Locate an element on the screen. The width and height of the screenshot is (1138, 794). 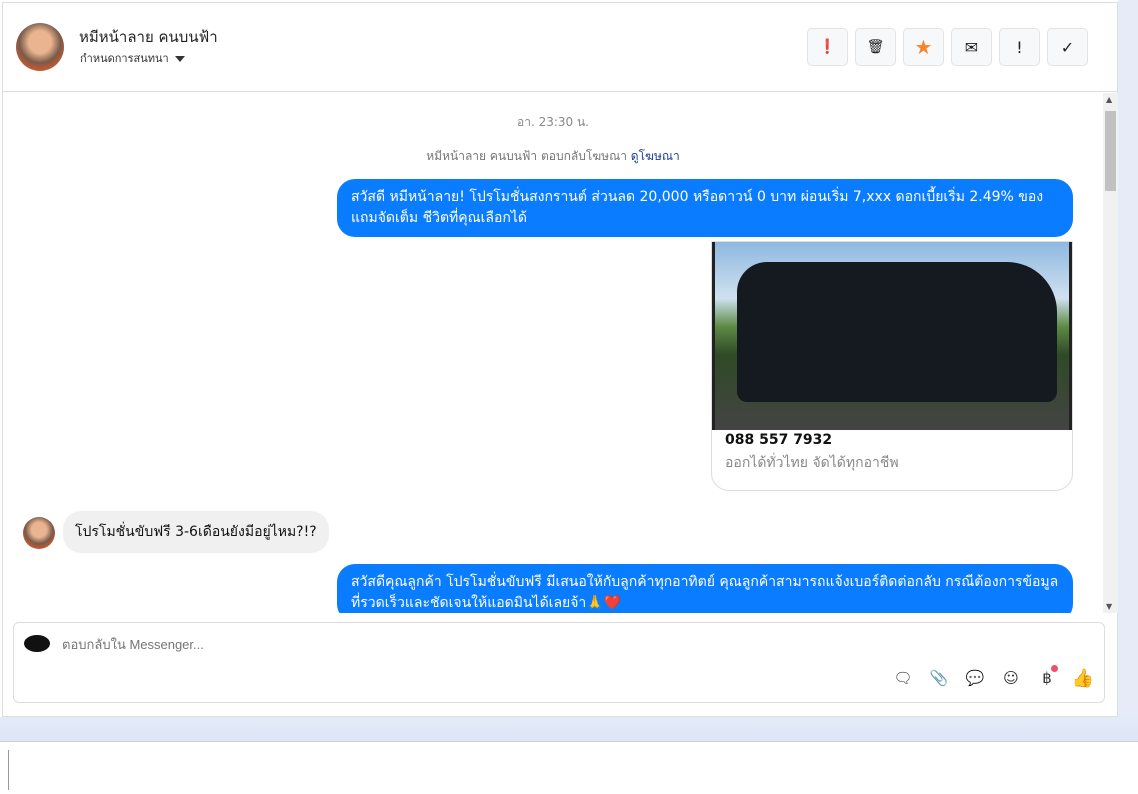
delete-button: 🗑 is located at coordinates (875, 47).